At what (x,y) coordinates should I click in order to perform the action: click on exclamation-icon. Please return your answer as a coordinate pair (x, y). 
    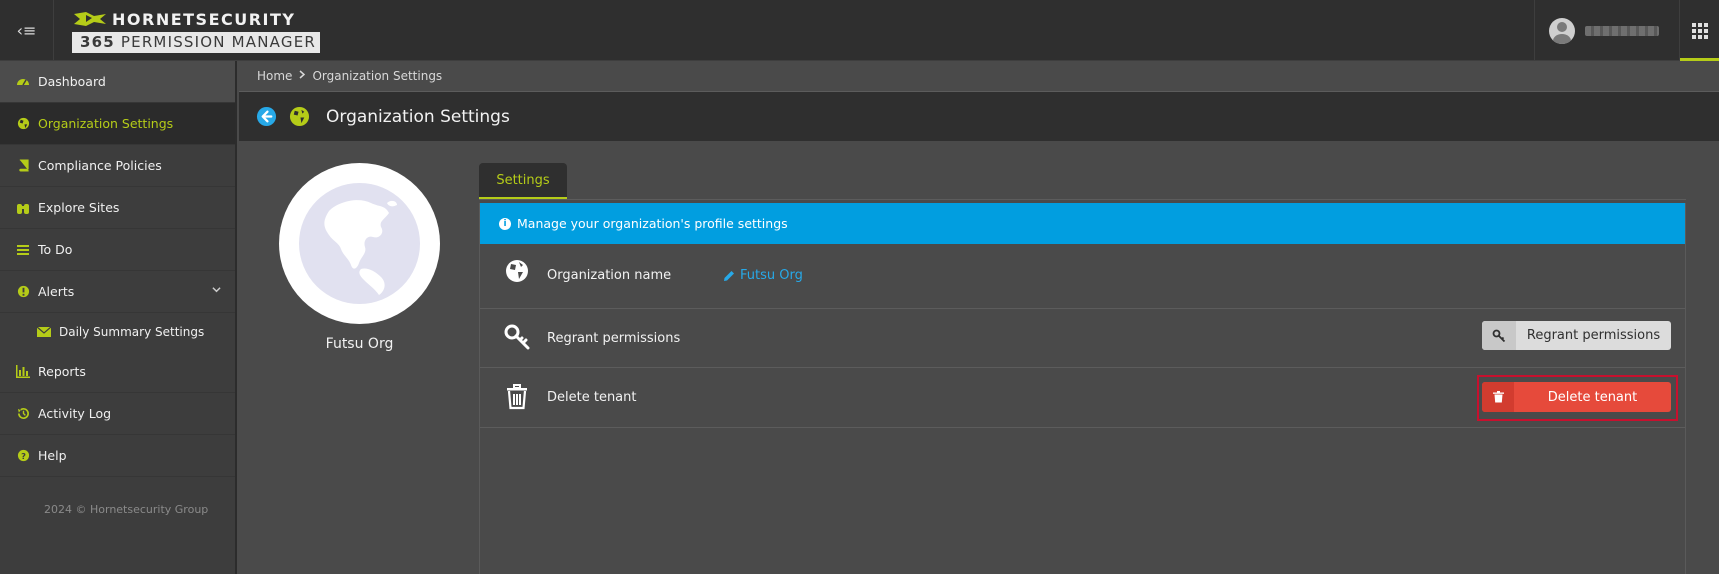
    Looking at the image, I should click on (23, 292).